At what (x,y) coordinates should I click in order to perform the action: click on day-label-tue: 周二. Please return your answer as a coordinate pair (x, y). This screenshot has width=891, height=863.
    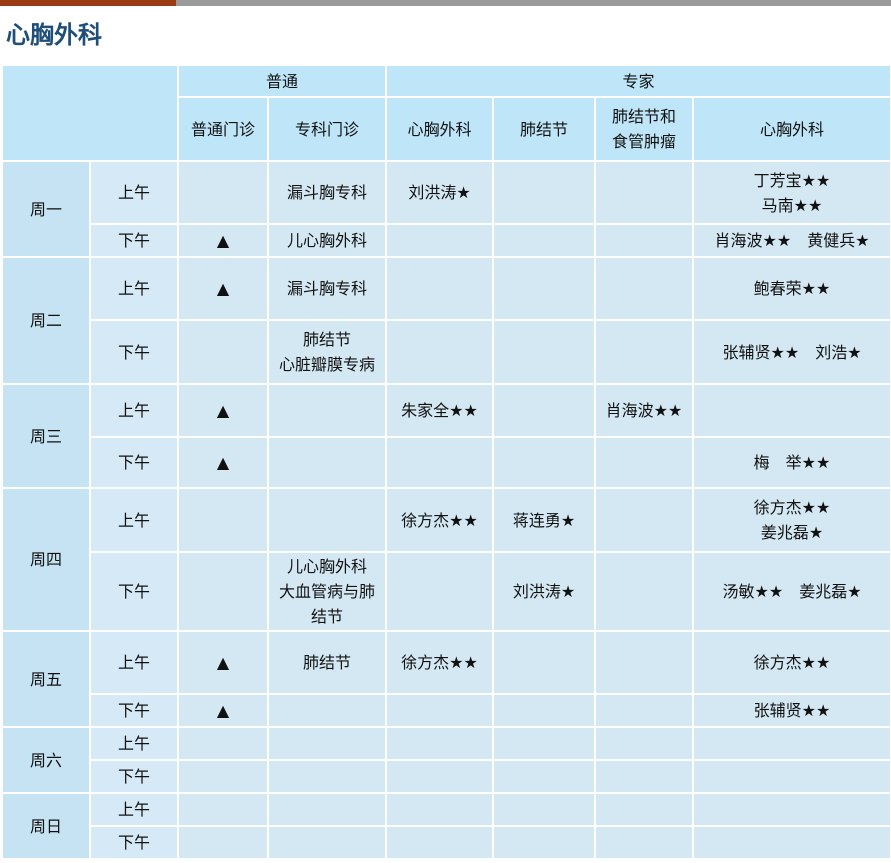
    Looking at the image, I should click on (46, 320).